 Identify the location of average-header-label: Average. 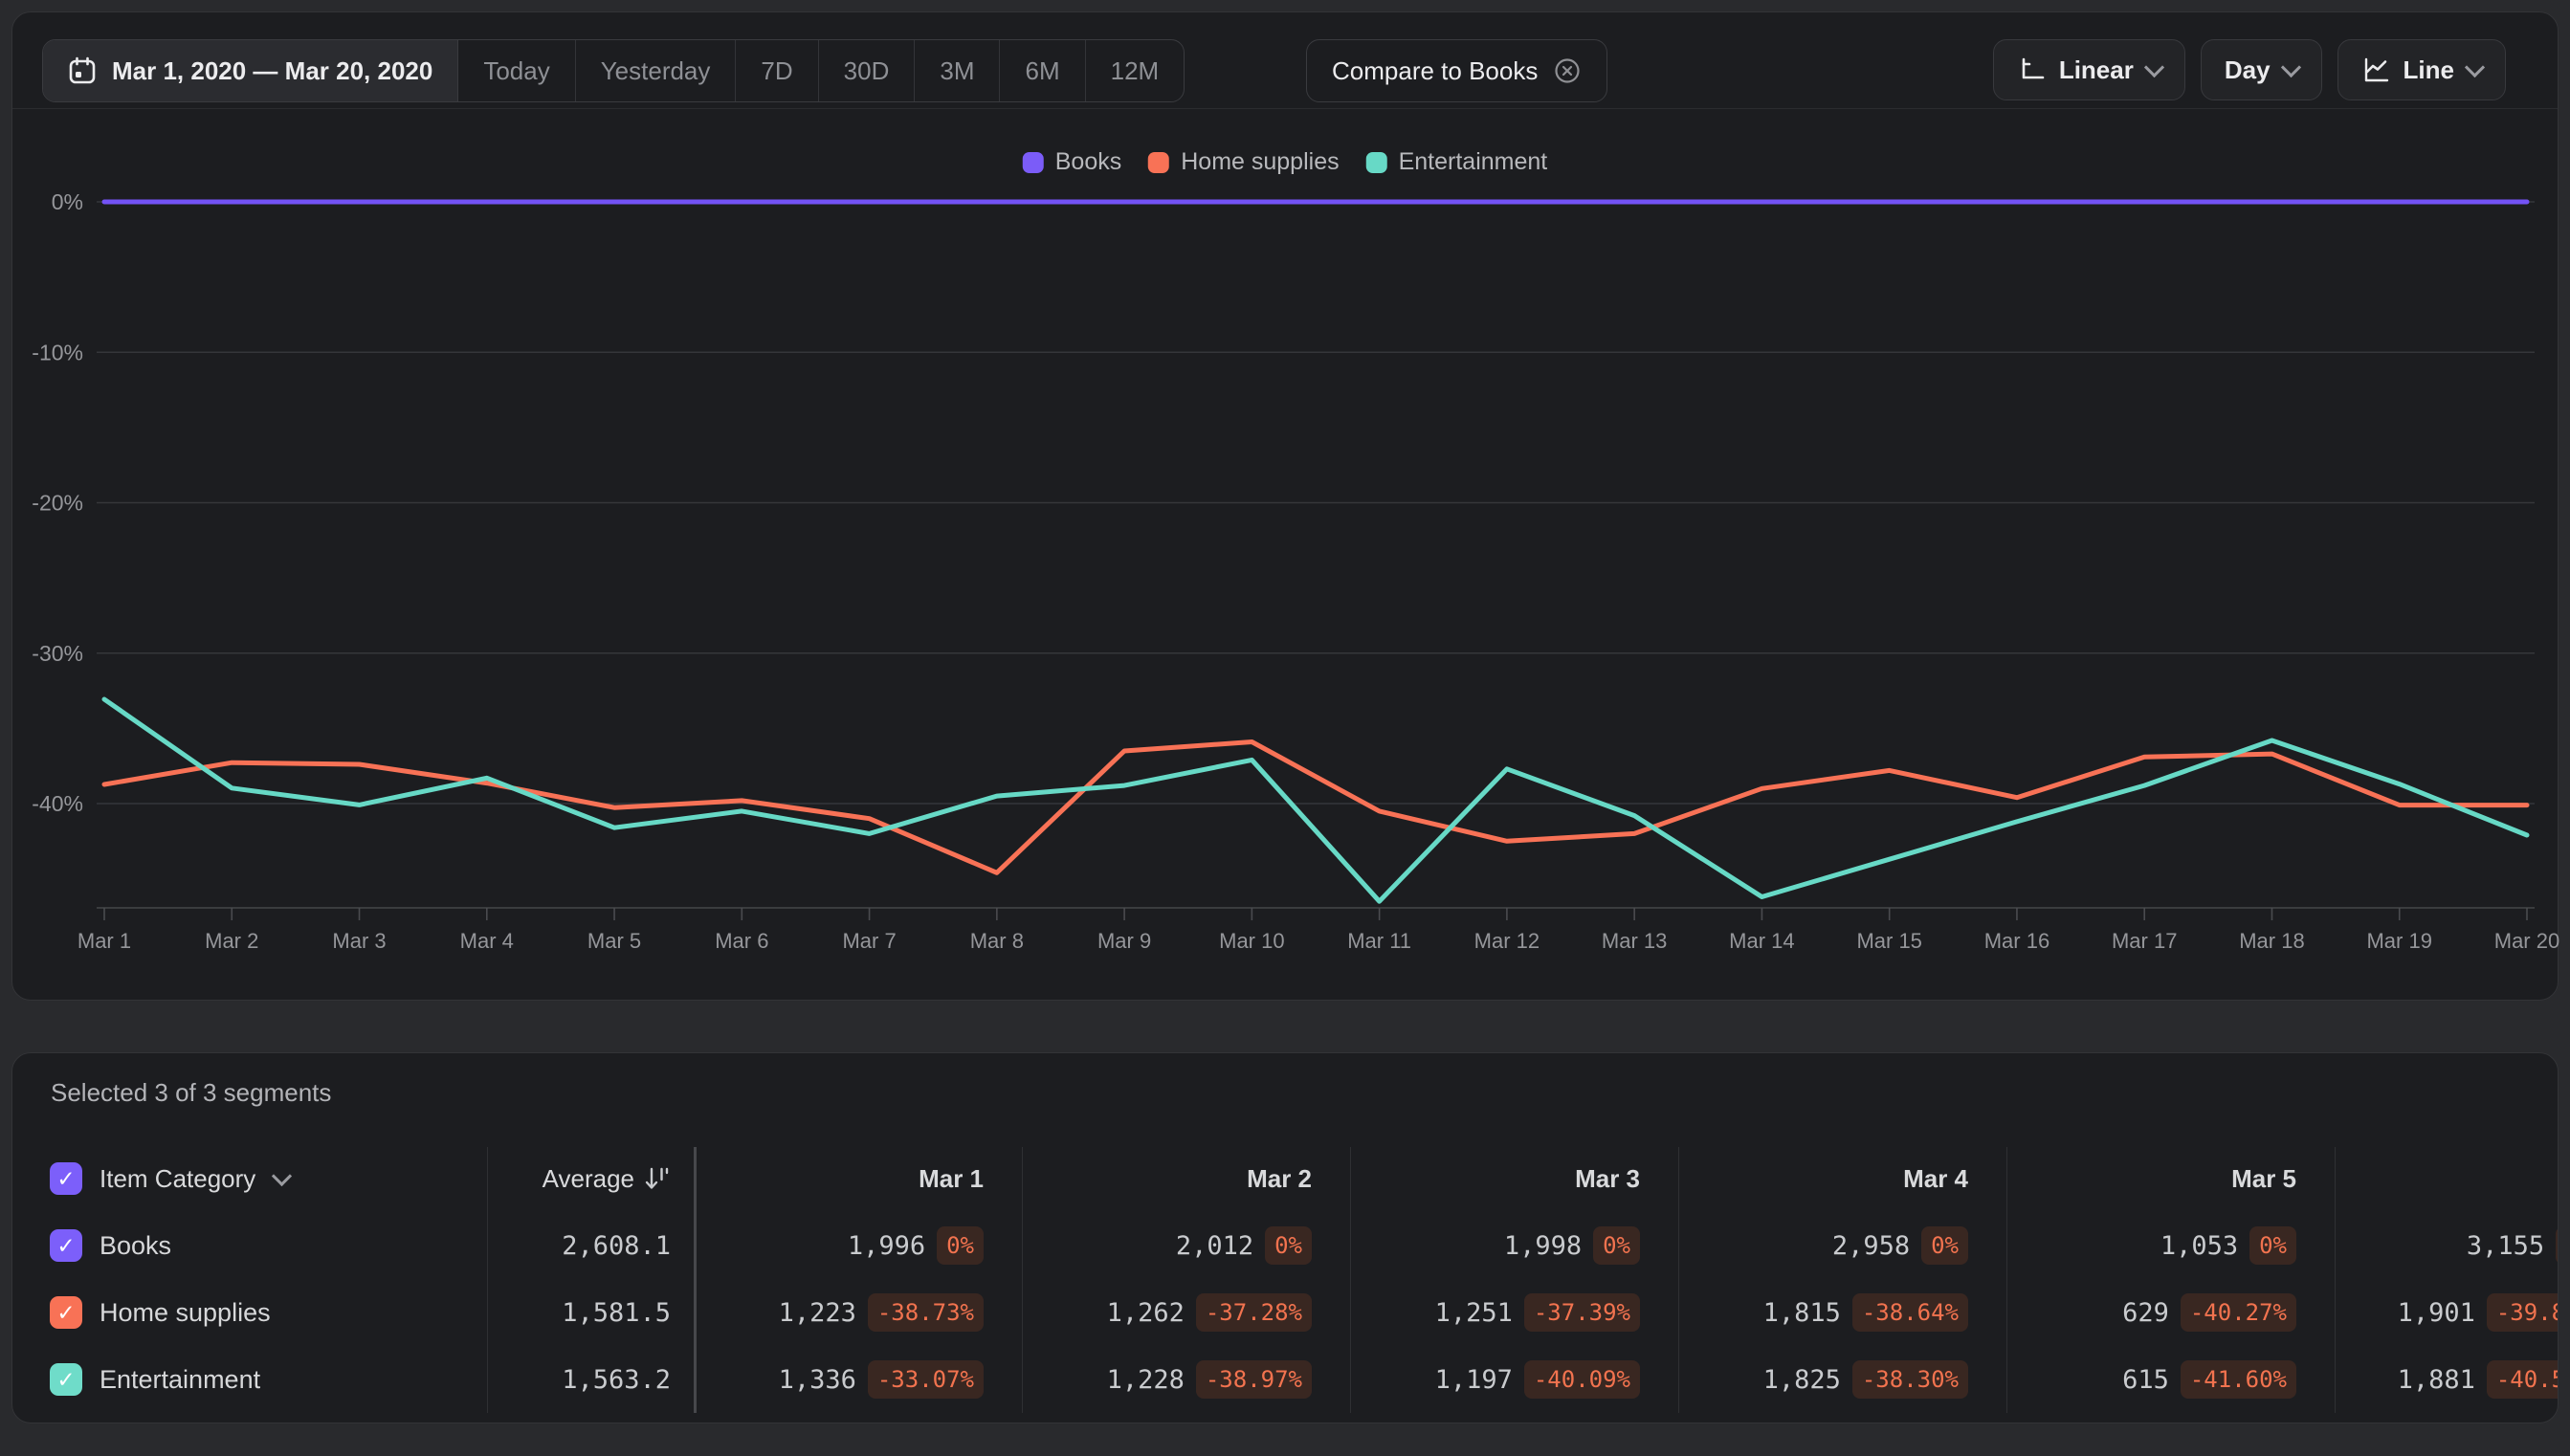
(588, 1178).